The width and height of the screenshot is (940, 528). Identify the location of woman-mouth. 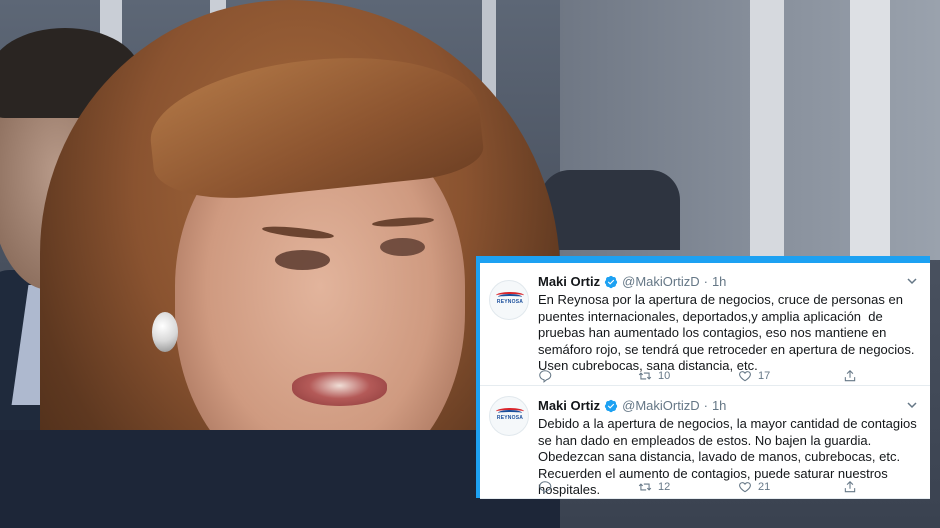
(339, 389).